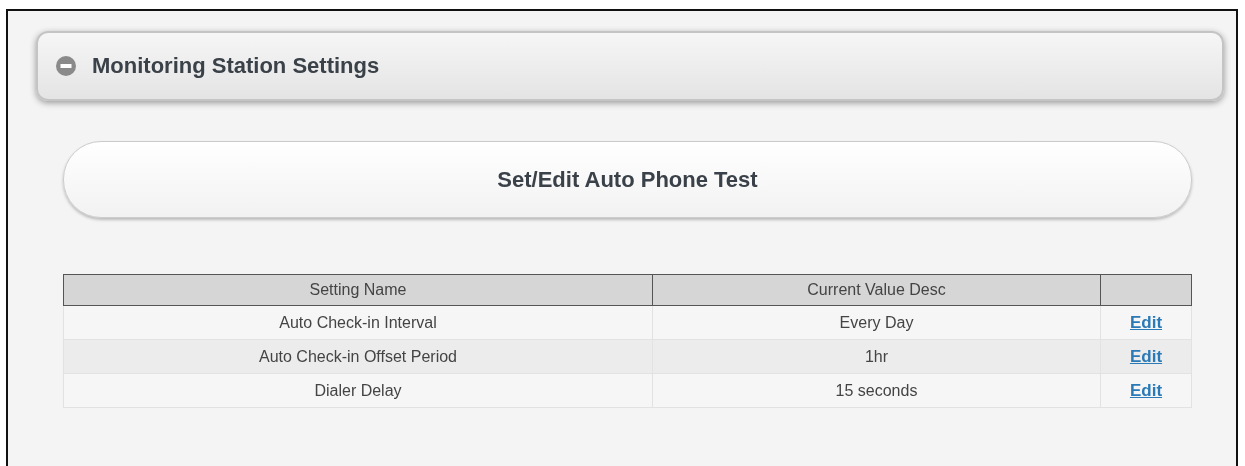 The width and height of the screenshot is (1245, 466). I want to click on table-cell: Auto Check-in Interval, so click(358, 322).